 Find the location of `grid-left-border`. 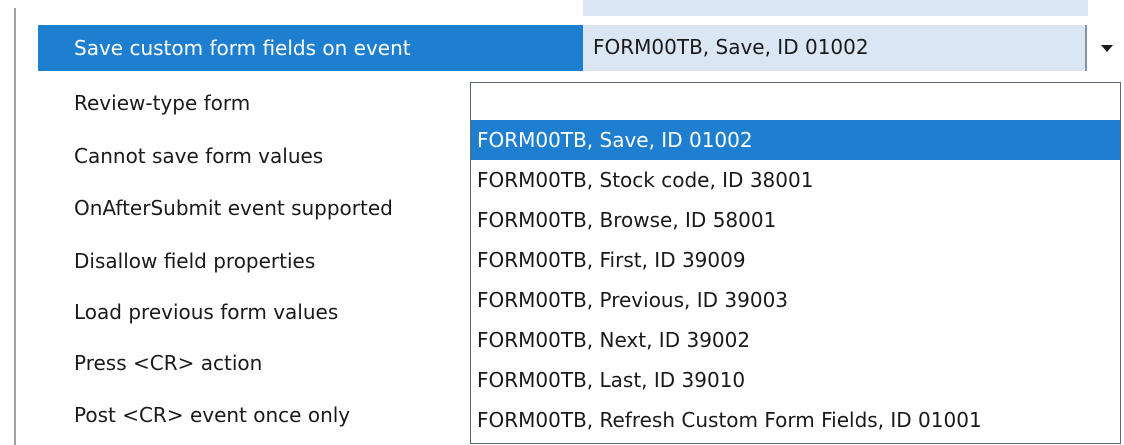

grid-left-border is located at coordinates (15, 226).